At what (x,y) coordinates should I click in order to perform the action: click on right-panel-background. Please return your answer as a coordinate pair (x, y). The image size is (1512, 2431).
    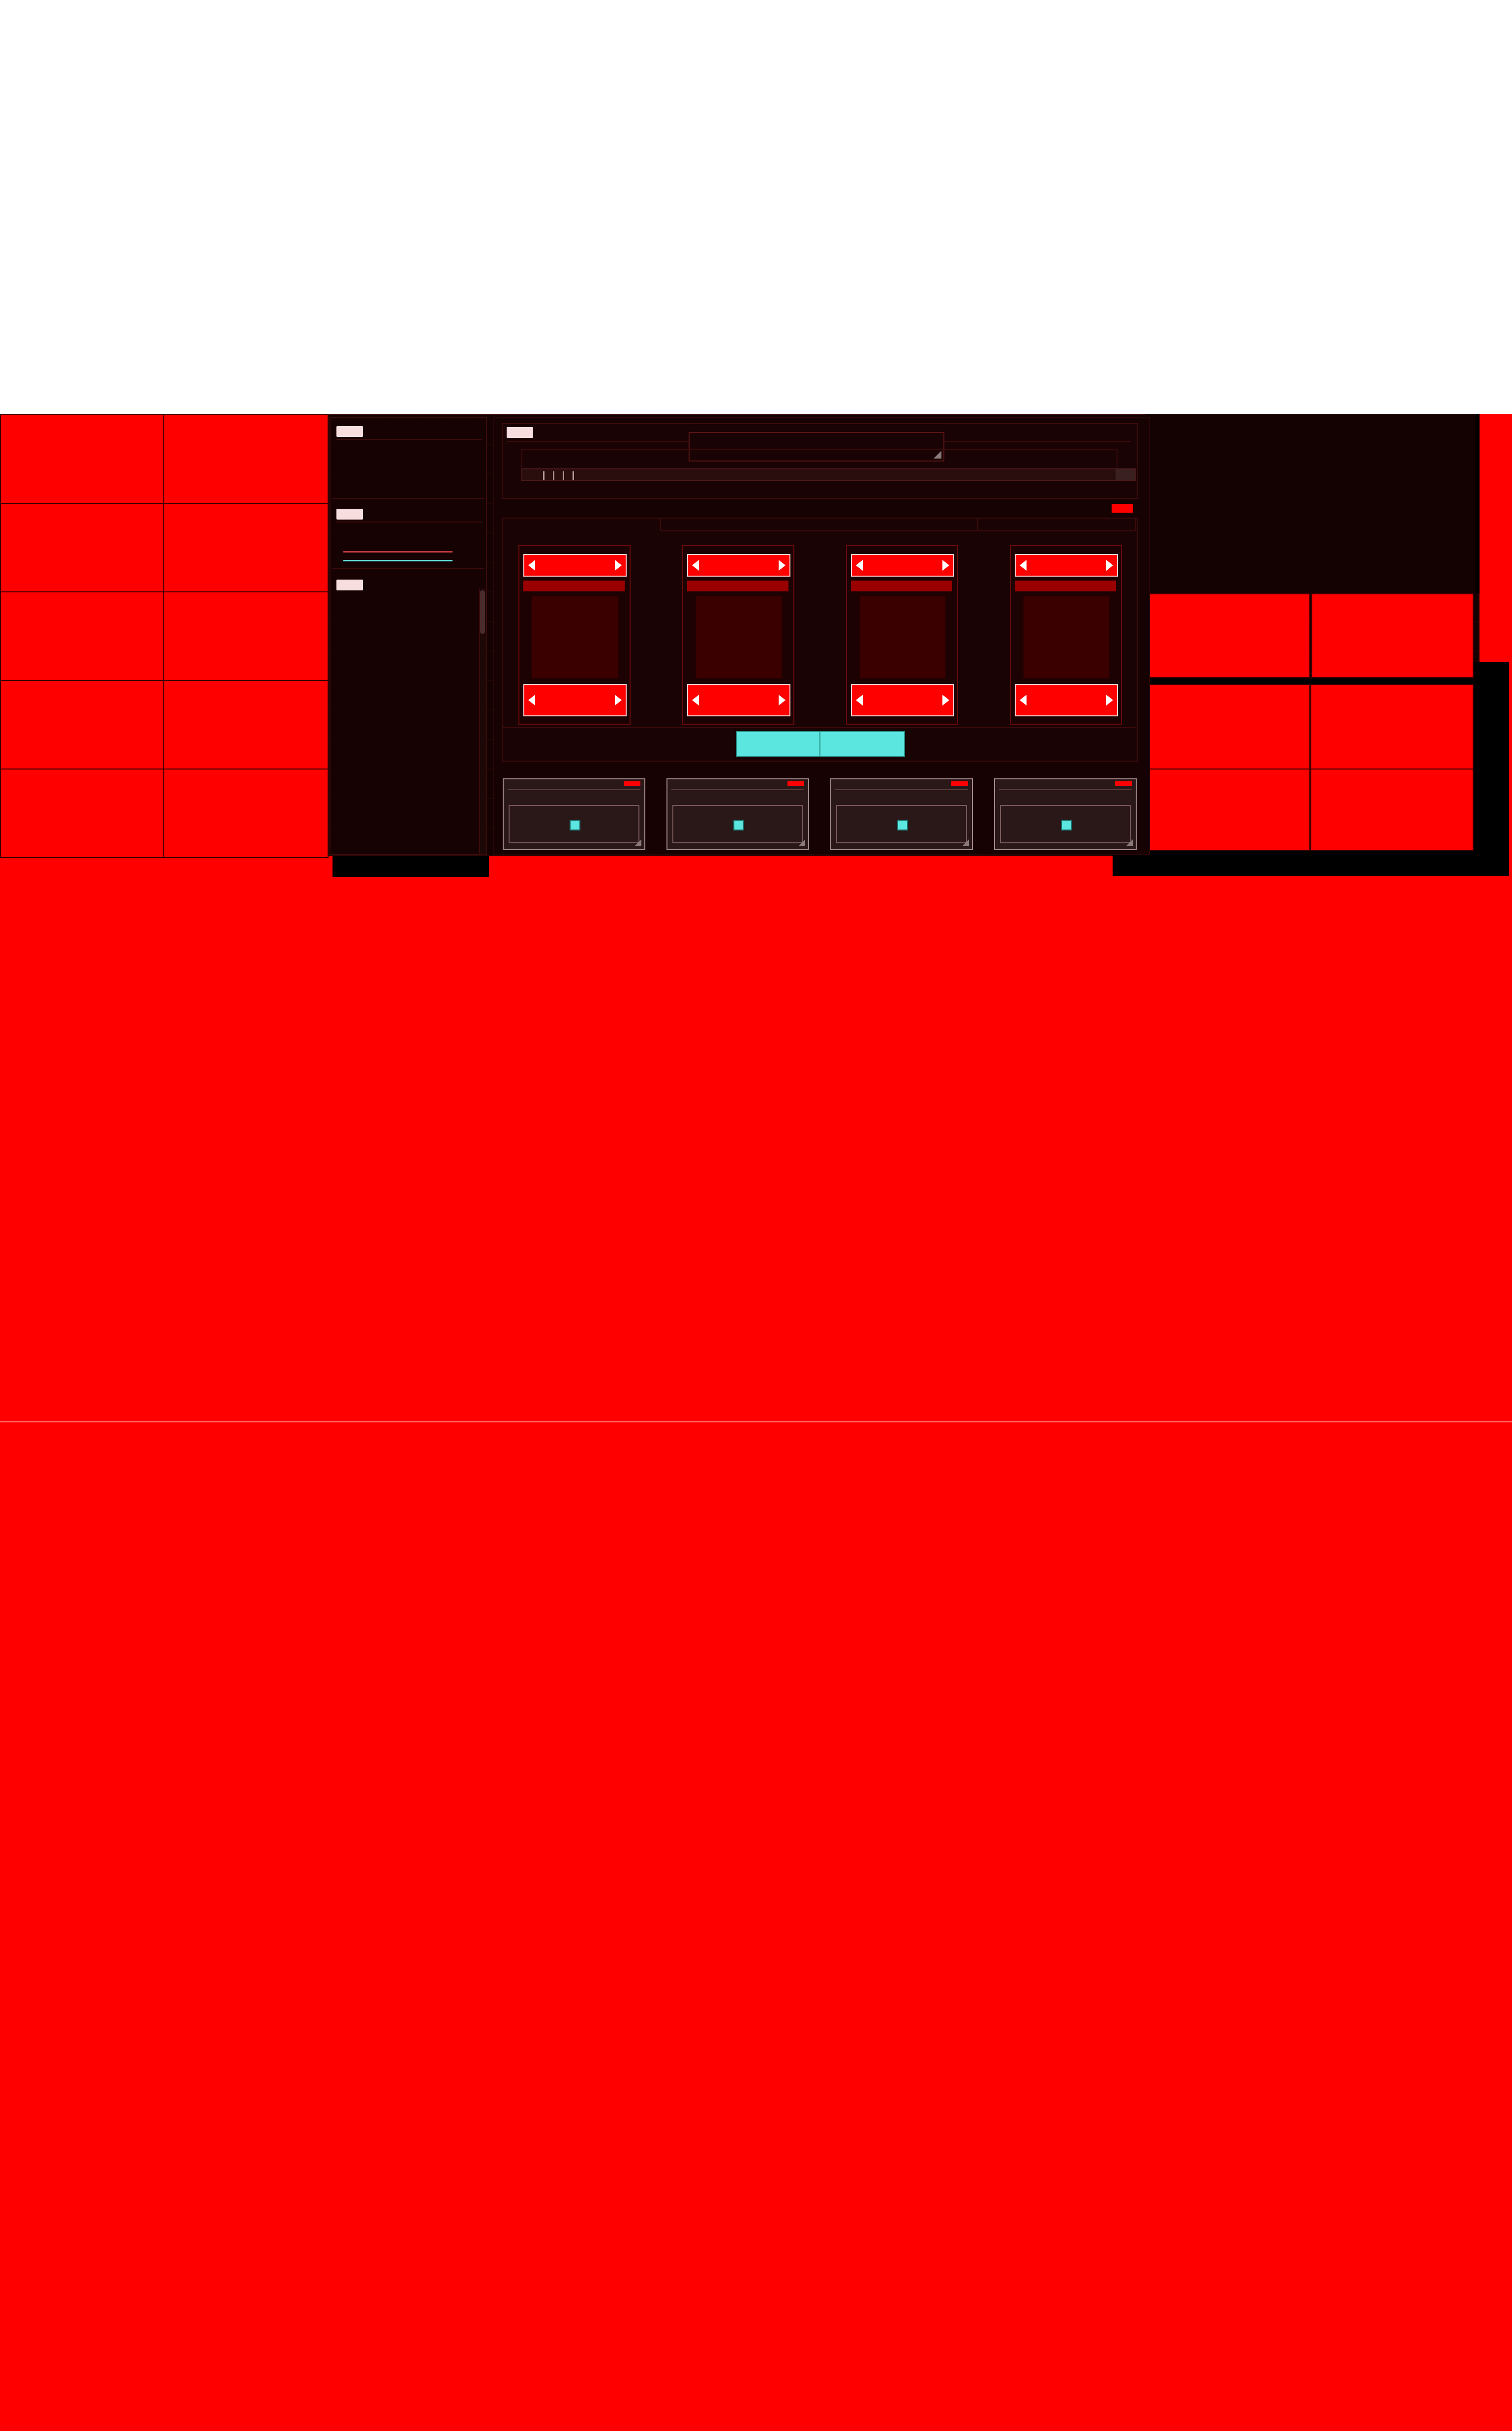
    Looking at the image, I should click on (1312, 503).